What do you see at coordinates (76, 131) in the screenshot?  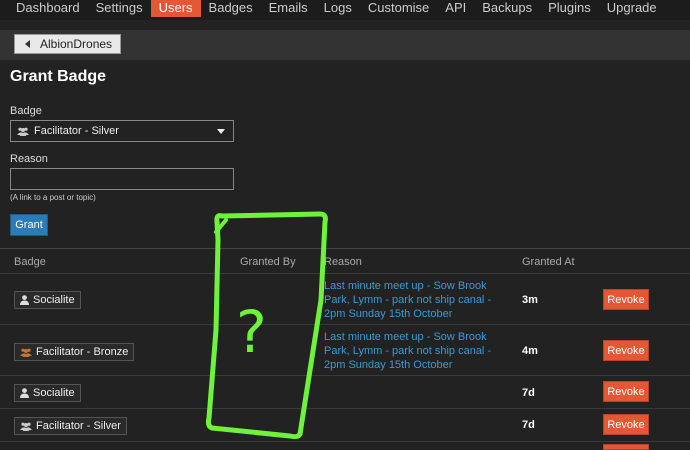 I see `badge-select-value: Facilitator - Silver` at bounding box center [76, 131].